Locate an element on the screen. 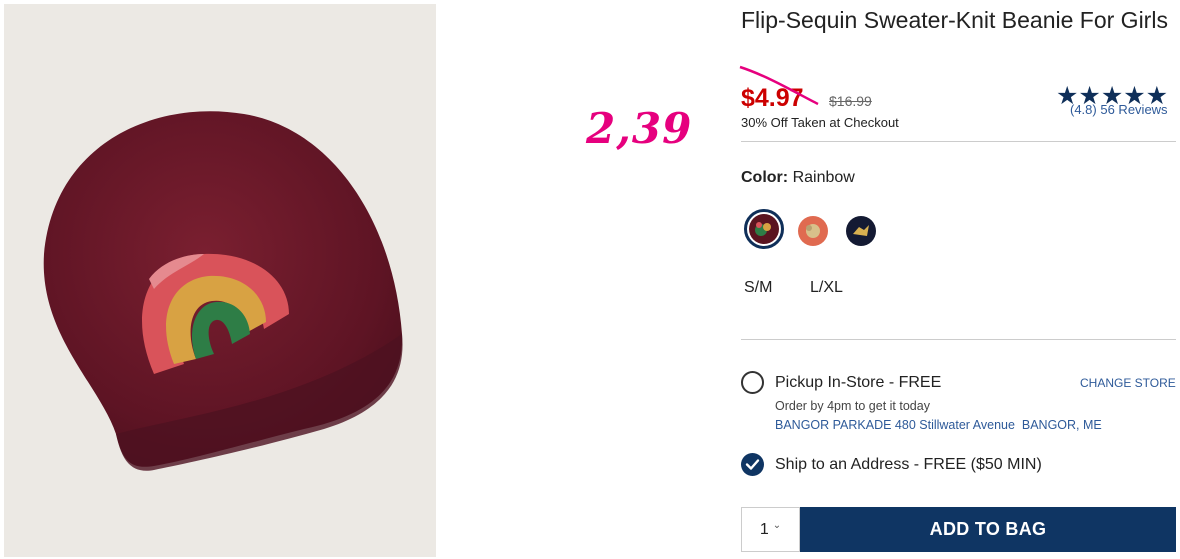 The height and width of the screenshot is (559, 1180). rainbow-swatch-icon is located at coordinates (764, 229).